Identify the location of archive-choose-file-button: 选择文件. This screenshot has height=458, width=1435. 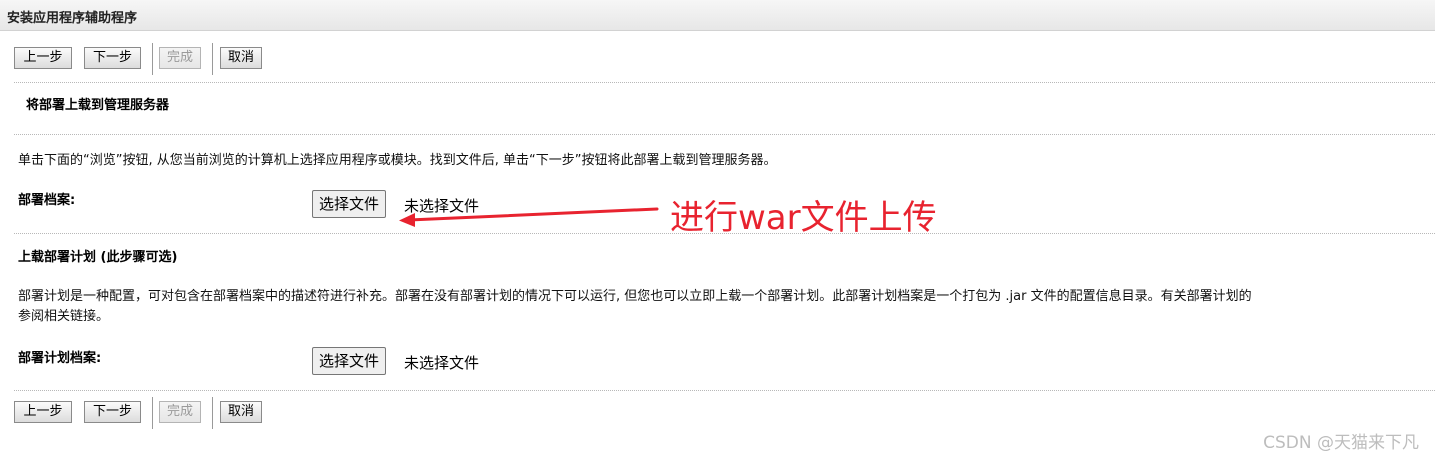
(349, 204).